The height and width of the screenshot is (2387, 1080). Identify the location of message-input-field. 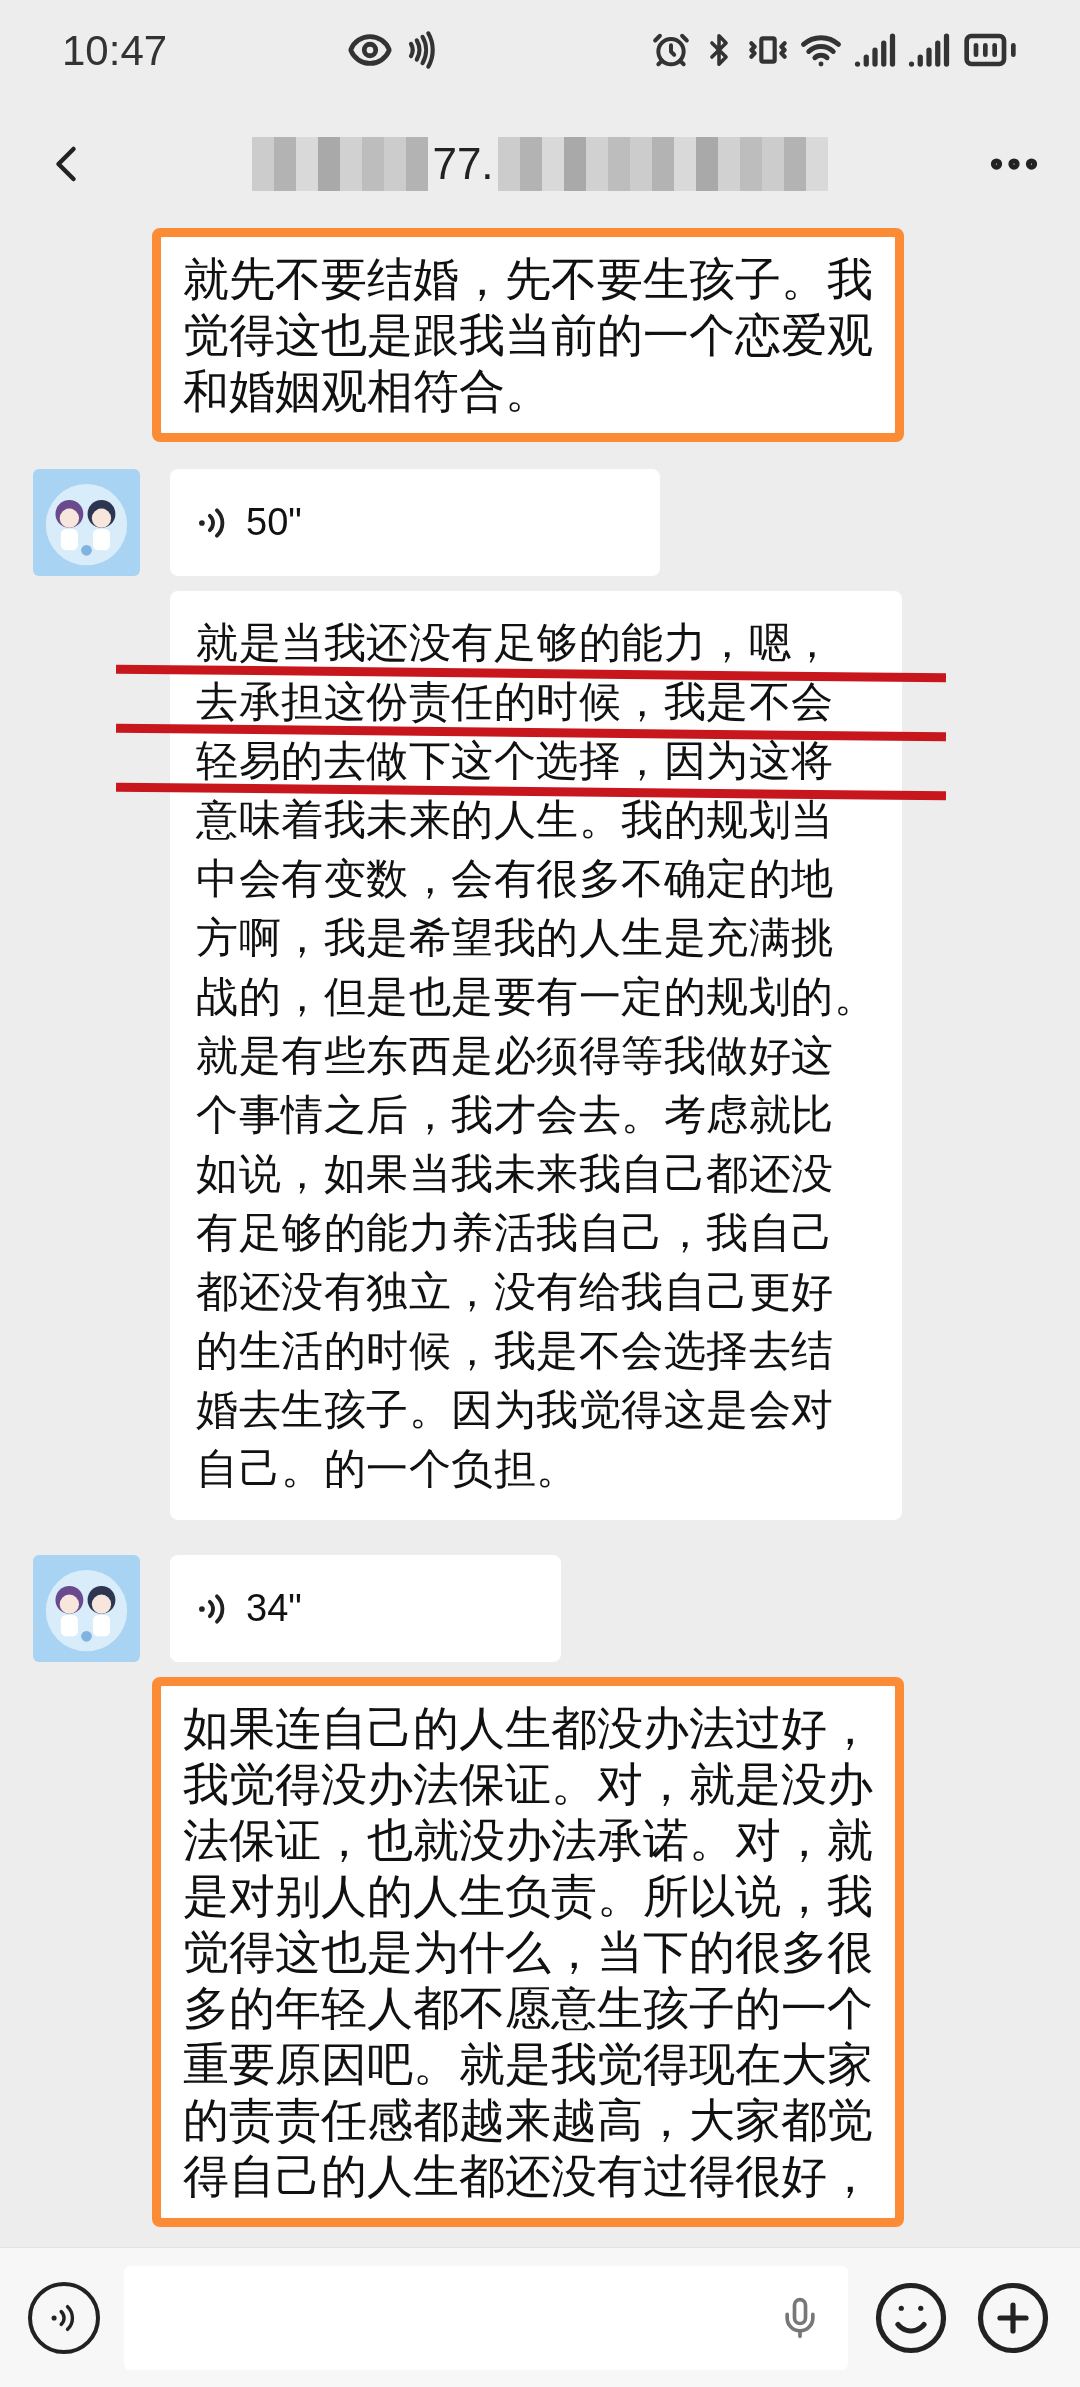
(486, 2317).